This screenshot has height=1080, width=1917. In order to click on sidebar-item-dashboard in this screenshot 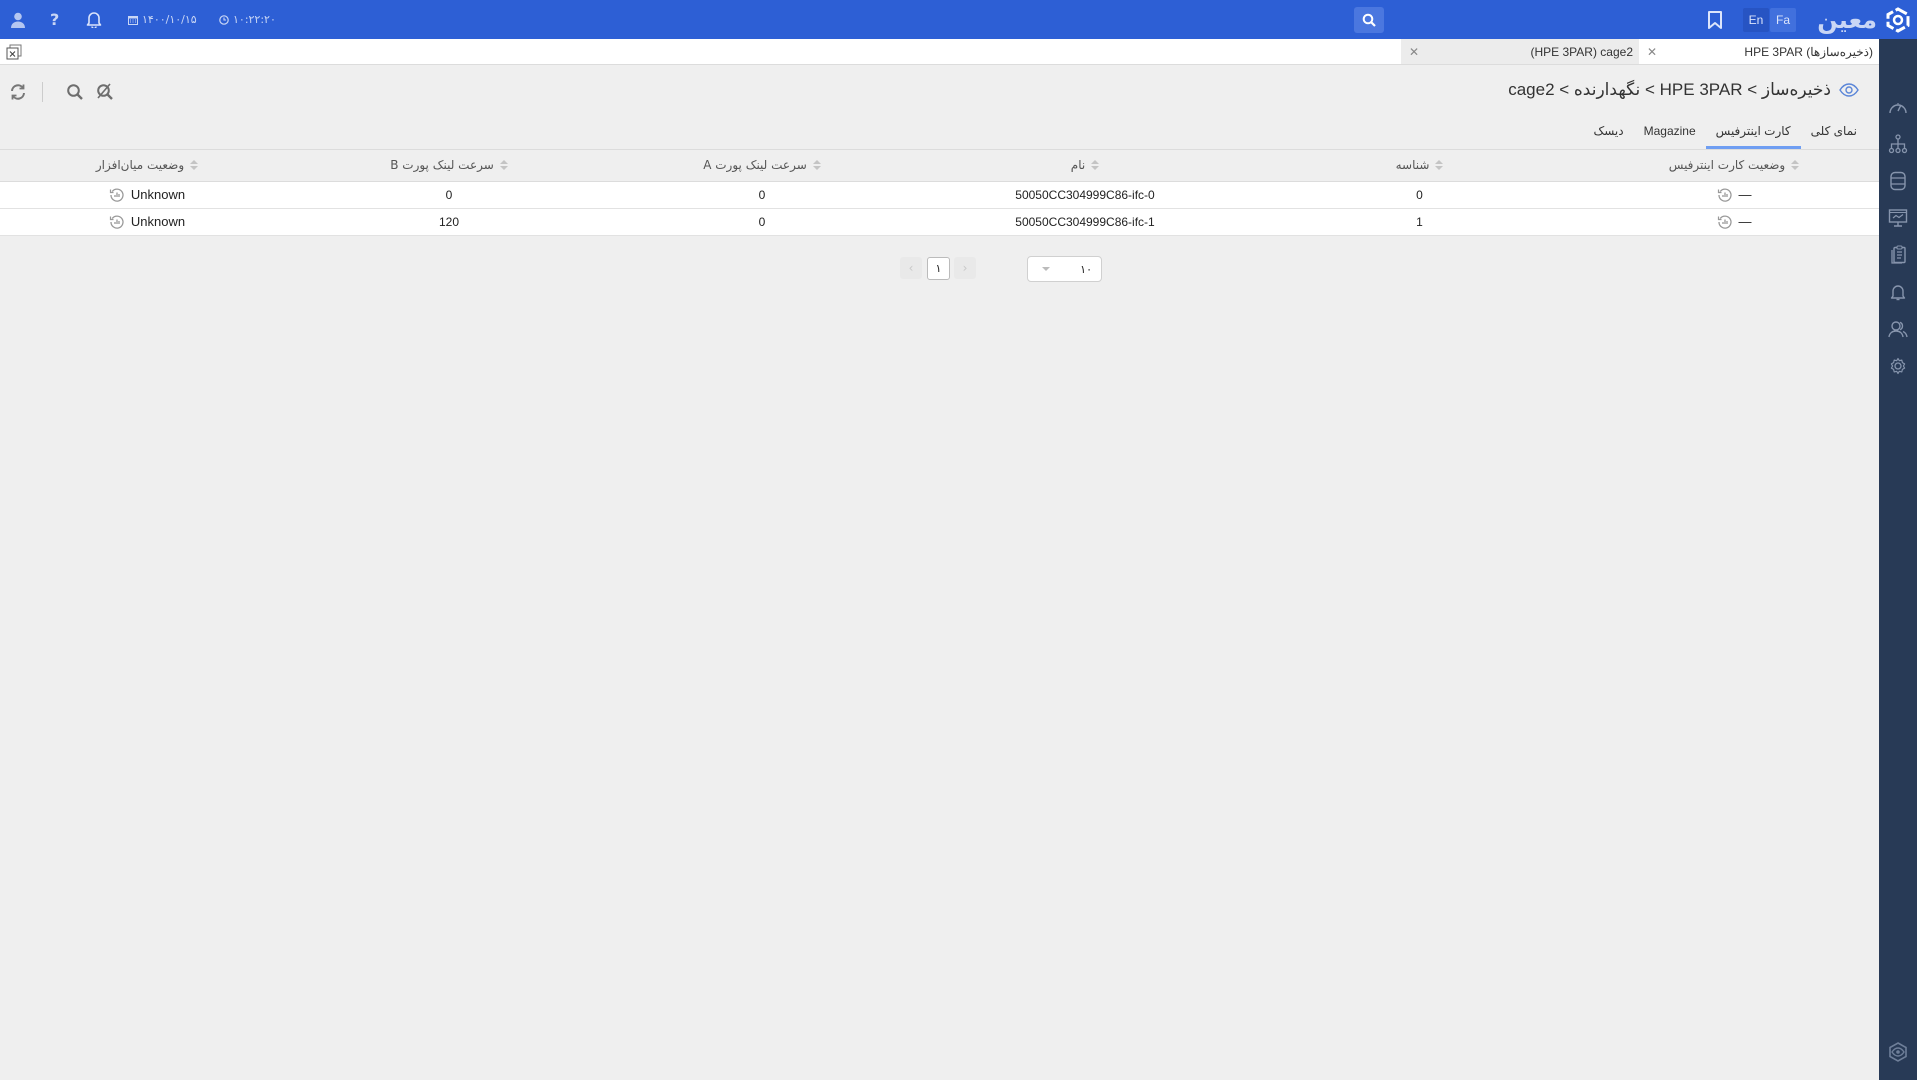, I will do `click(1898, 107)`.